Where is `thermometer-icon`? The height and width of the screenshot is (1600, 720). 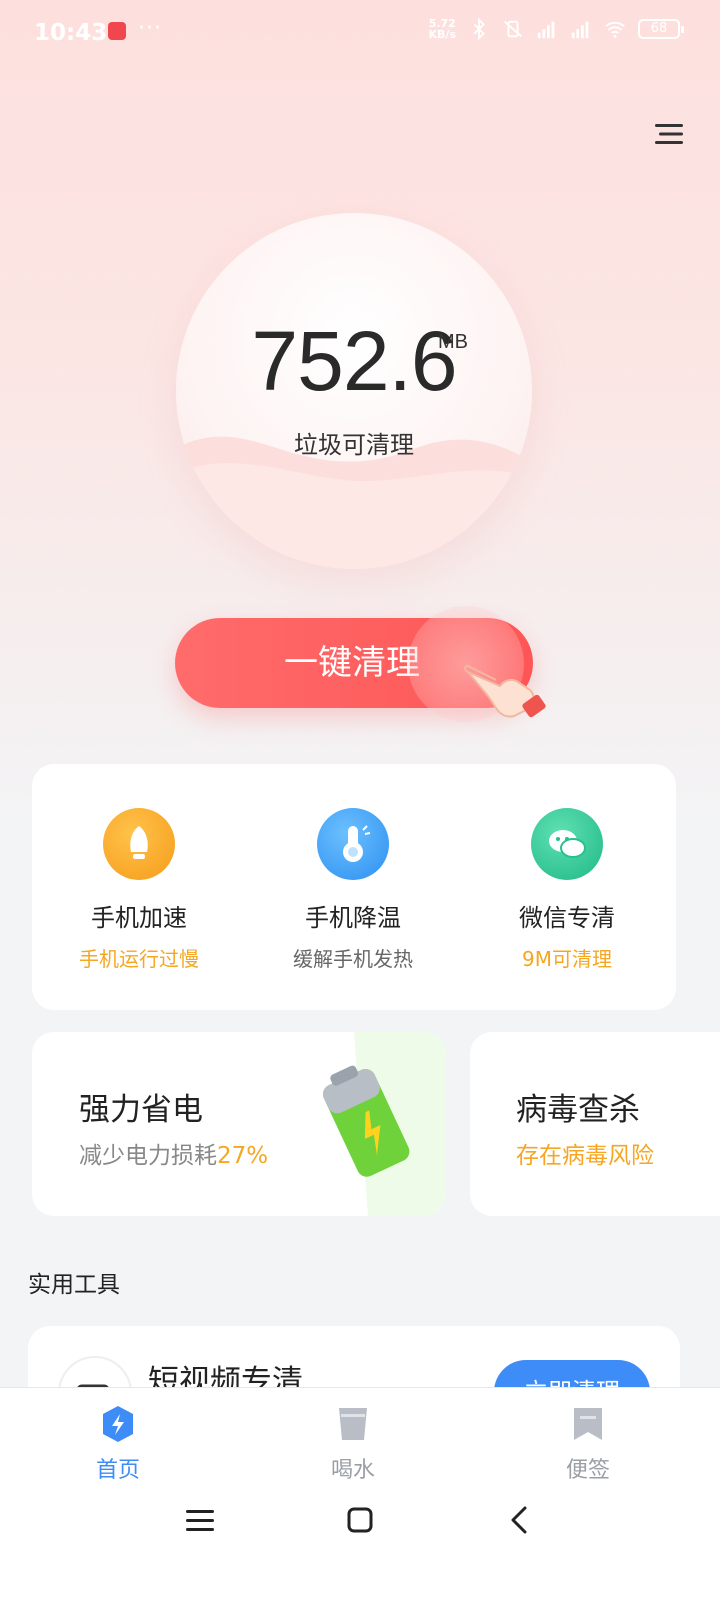
thermometer-icon is located at coordinates (353, 844).